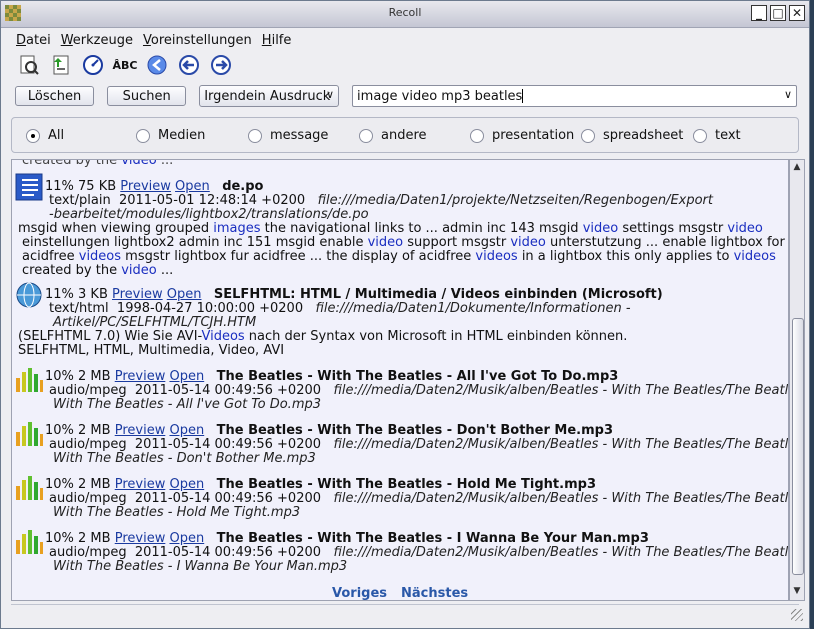 The width and height of the screenshot is (814, 629). What do you see at coordinates (151, 350) in the screenshot?
I see `snippet-line: SELFHTML, HTML, Multimedia, Video, AVI` at bounding box center [151, 350].